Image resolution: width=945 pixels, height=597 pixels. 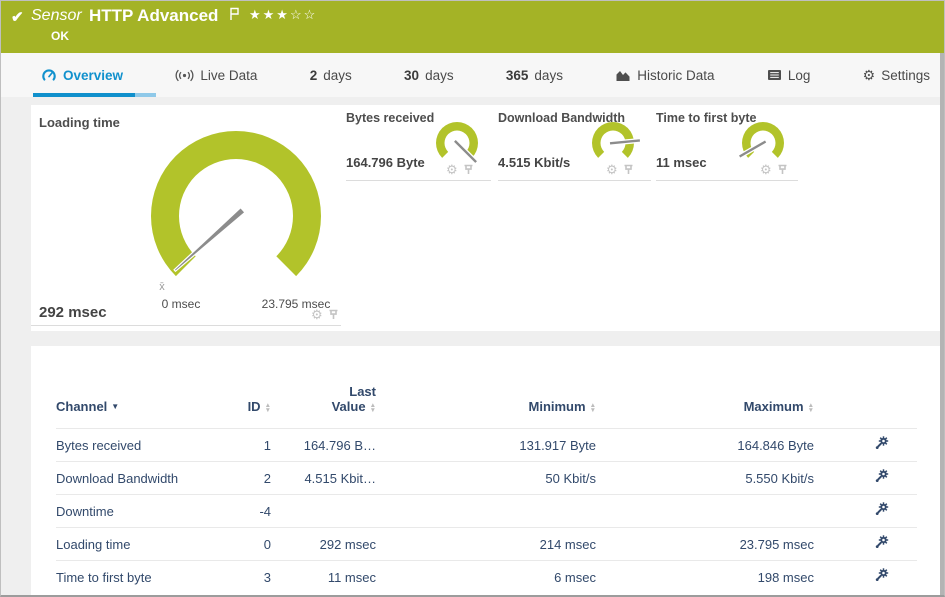 I want to click on tab-30-days: 30 days, so click(x=429, y=75).